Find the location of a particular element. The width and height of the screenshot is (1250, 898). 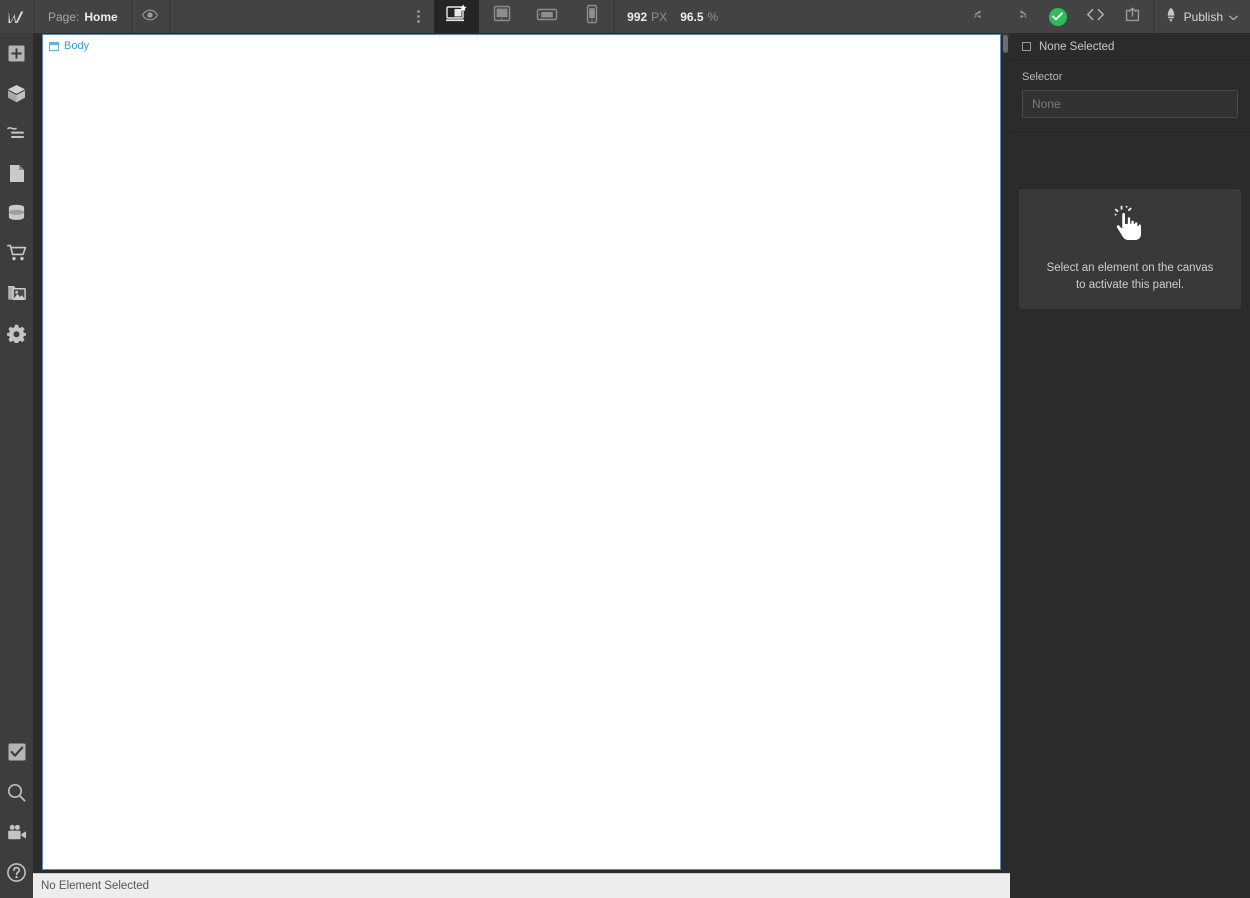

page-document-icon is located at coordinates (17, 173).